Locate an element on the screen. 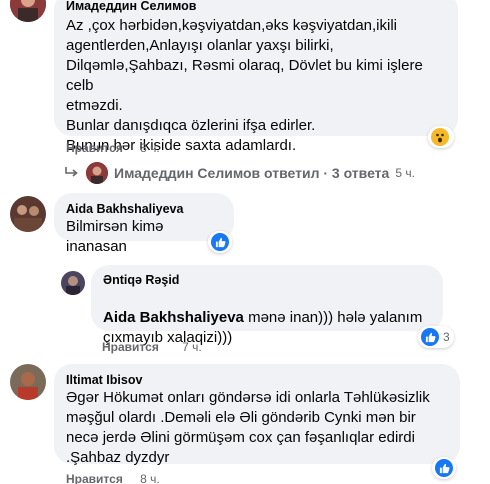 The height and width of the screenshot is (484, 490). comment-author: Имадеддин Селимов is located at coordinates (256, 7).